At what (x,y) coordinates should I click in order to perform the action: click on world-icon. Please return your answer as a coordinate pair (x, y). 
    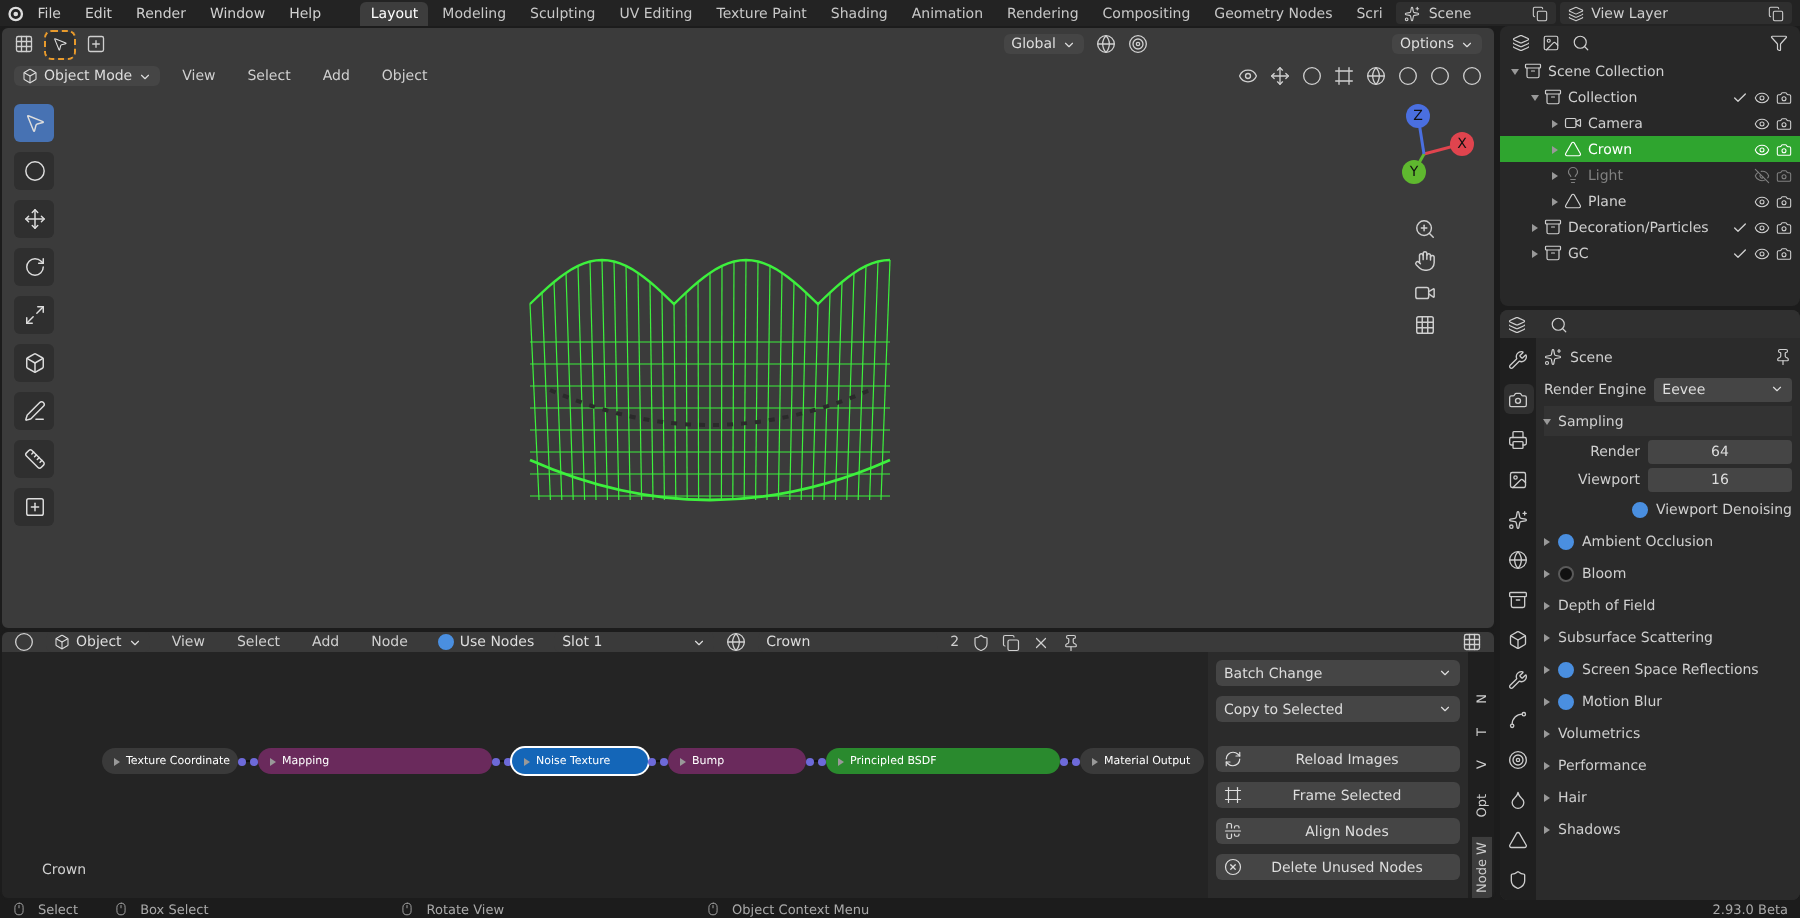
    Looking at the image, I should click on (1518, 559).